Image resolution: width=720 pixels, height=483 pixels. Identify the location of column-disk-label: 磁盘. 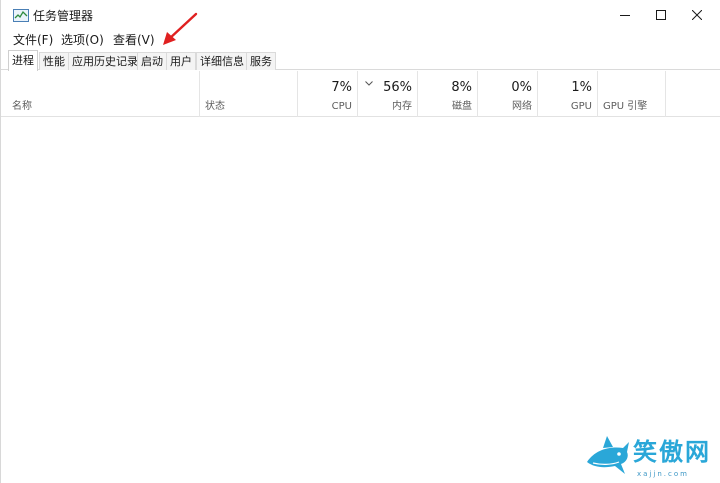
(462, 106).